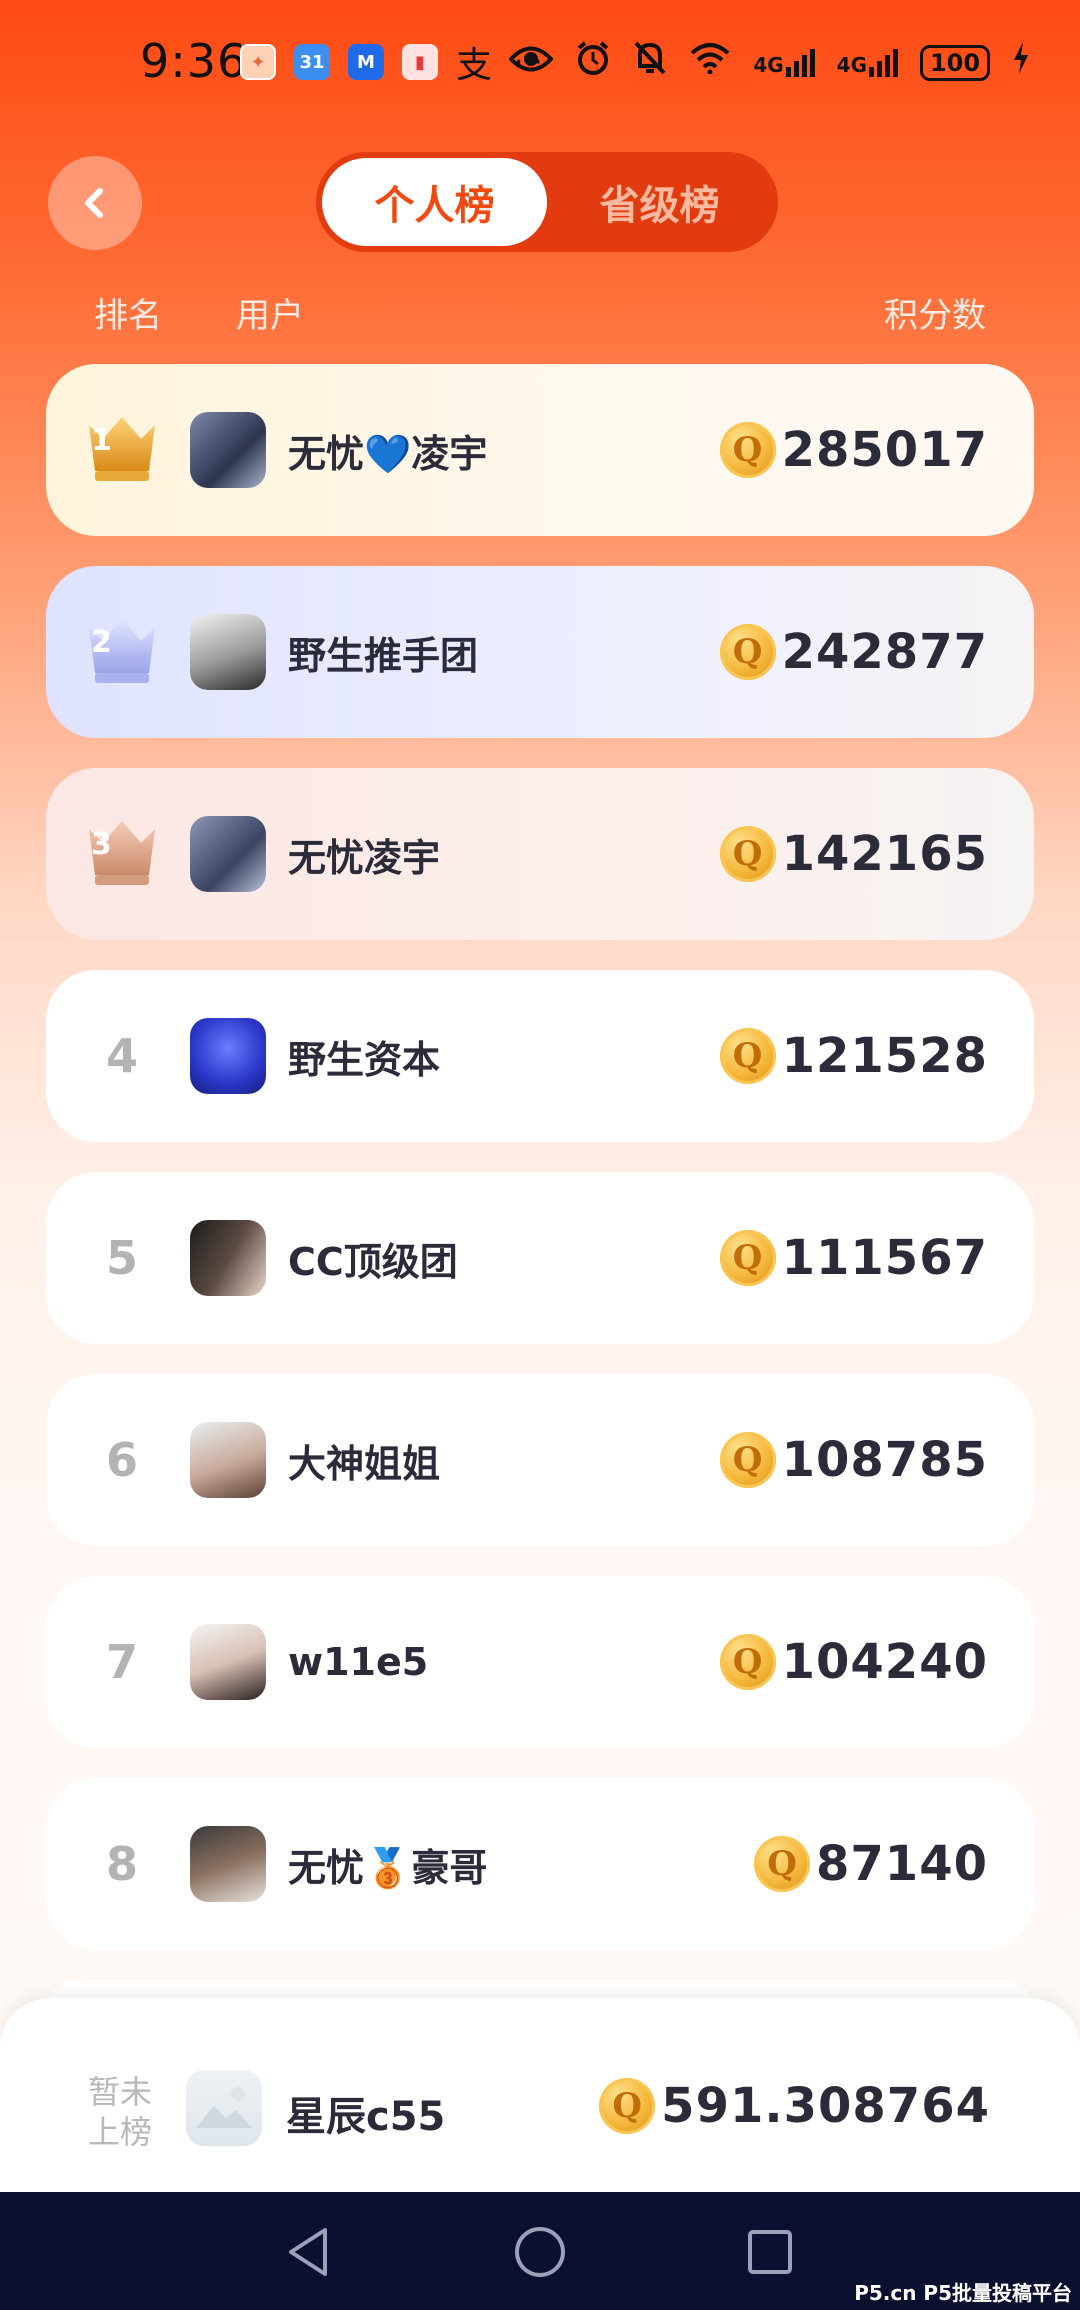 This screenshot has width=1080, height=2310. What do you see at coordinates (540, 652) in the screenshot?
I see `leaderboard-row: 2 野生推手团 Q 242877` at bounding box center [540, 652].